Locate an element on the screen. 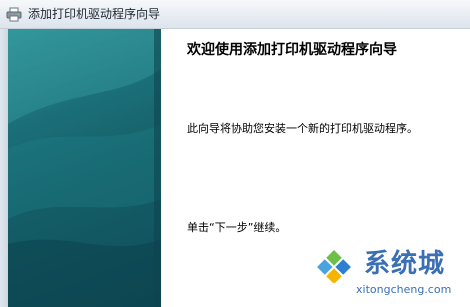 The height and width of the screenshot is (307, 470). window-frame-left is located at coordinates (4, 168).